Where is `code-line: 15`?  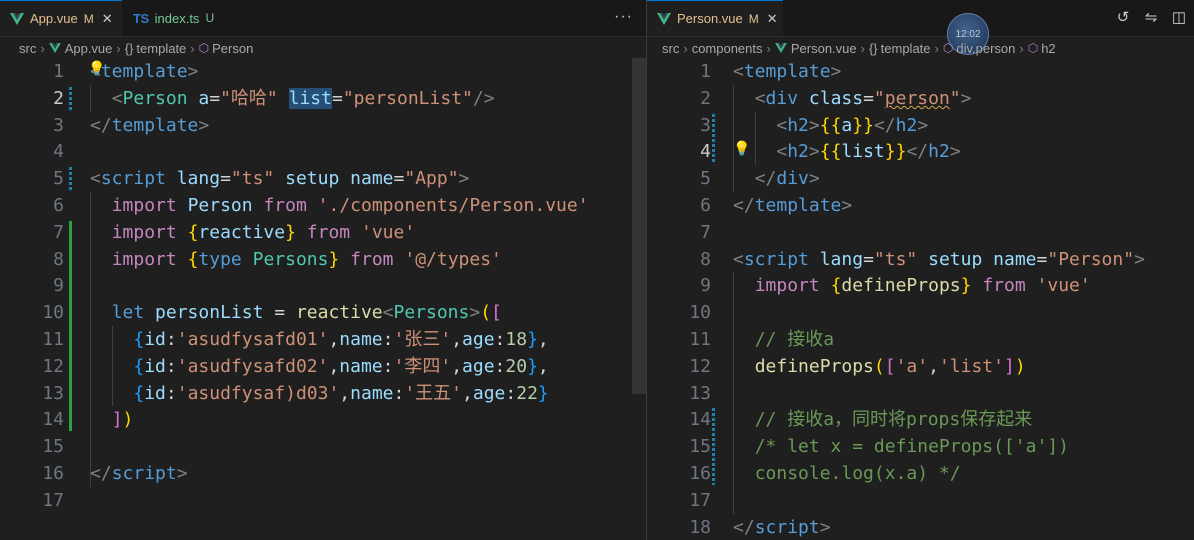
code-line: 15 is located at coordinates (323, 446).